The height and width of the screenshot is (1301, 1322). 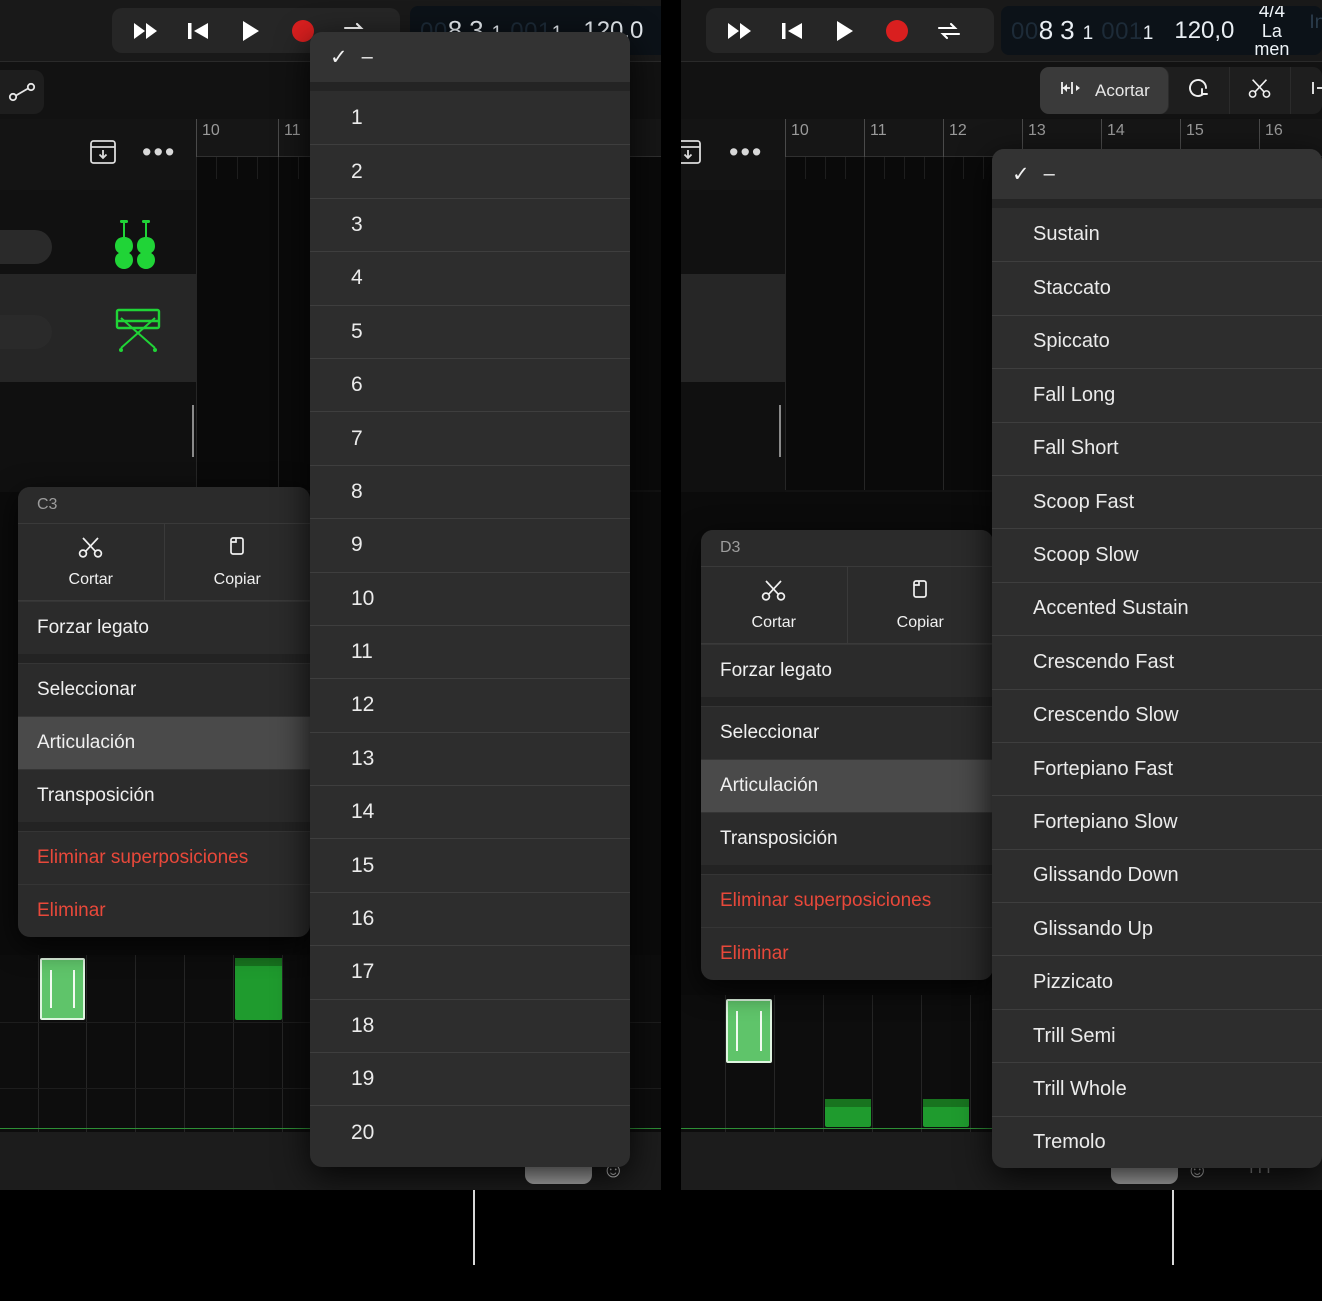 What do you see at coordinates (1157, 875) in the screenshot?
I see `dropdown-item: Glissando Down` at bounding box center [1157, 875].